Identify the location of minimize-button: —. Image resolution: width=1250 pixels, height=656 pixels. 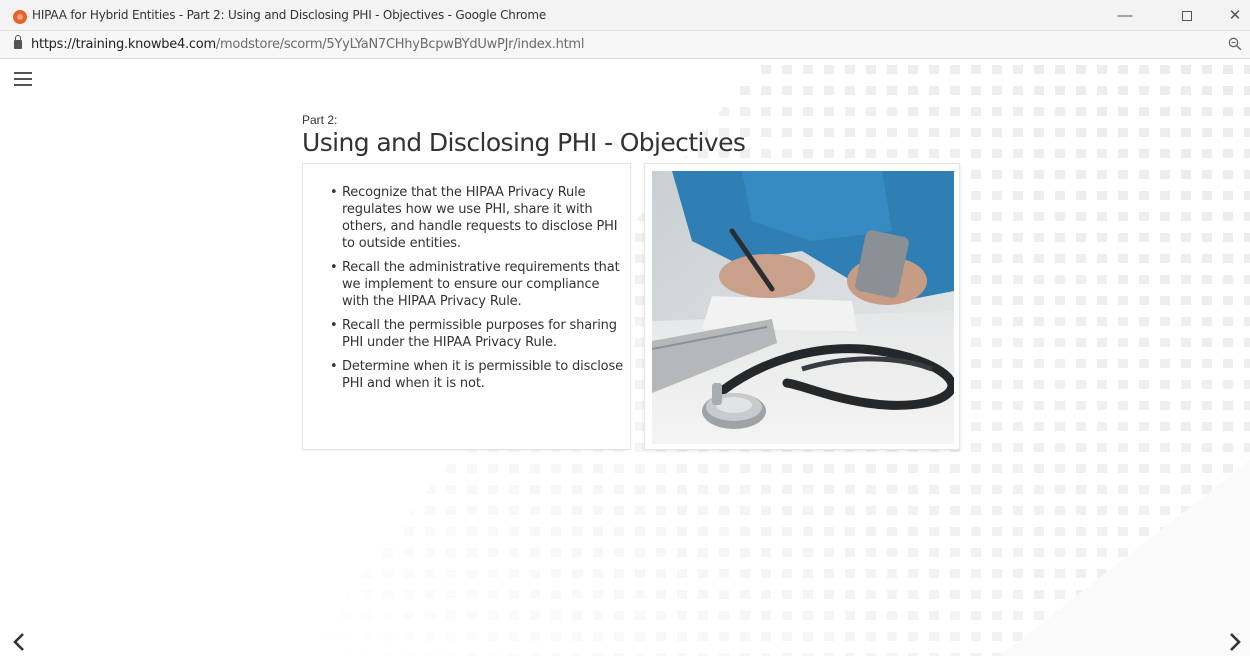
(1125, 15).